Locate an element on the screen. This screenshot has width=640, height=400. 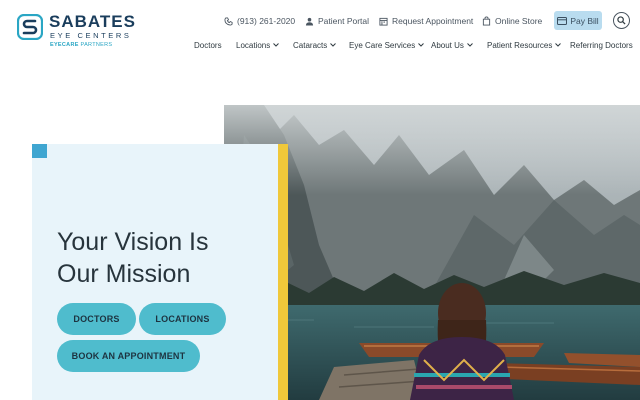
partner-brand: EYECARE is located at coordinates (64, 44).